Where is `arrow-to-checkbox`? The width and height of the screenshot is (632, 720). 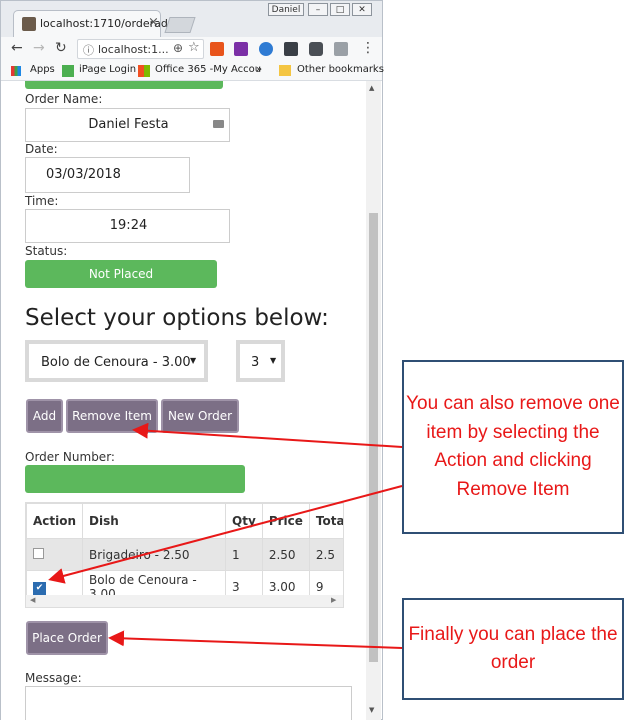
arrow-to-checkbox is located at coordinates (225, 534).